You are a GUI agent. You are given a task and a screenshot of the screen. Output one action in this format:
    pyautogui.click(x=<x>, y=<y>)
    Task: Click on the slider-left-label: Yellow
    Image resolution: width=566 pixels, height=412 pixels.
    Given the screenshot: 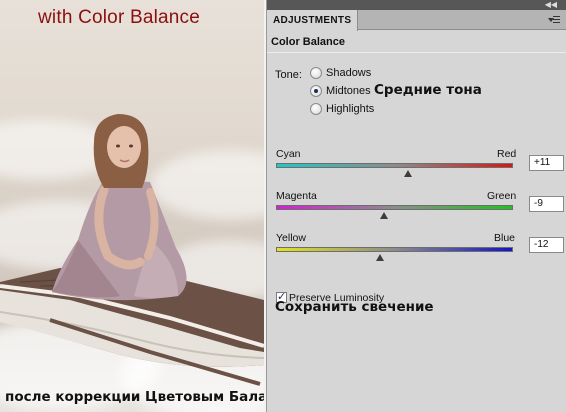 What is the action you would take?
    pyautogui.click(x=291, y=238)
    